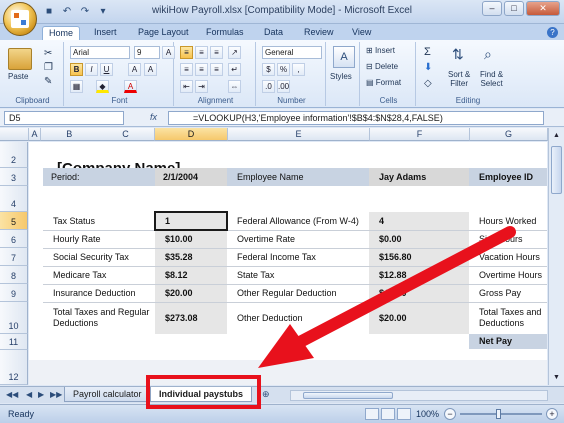 The image size is (564, 423). What do you see at coordinates (76, 69) in the screenshot?
I see `bold-button: B` at bounding box center [76, 69].